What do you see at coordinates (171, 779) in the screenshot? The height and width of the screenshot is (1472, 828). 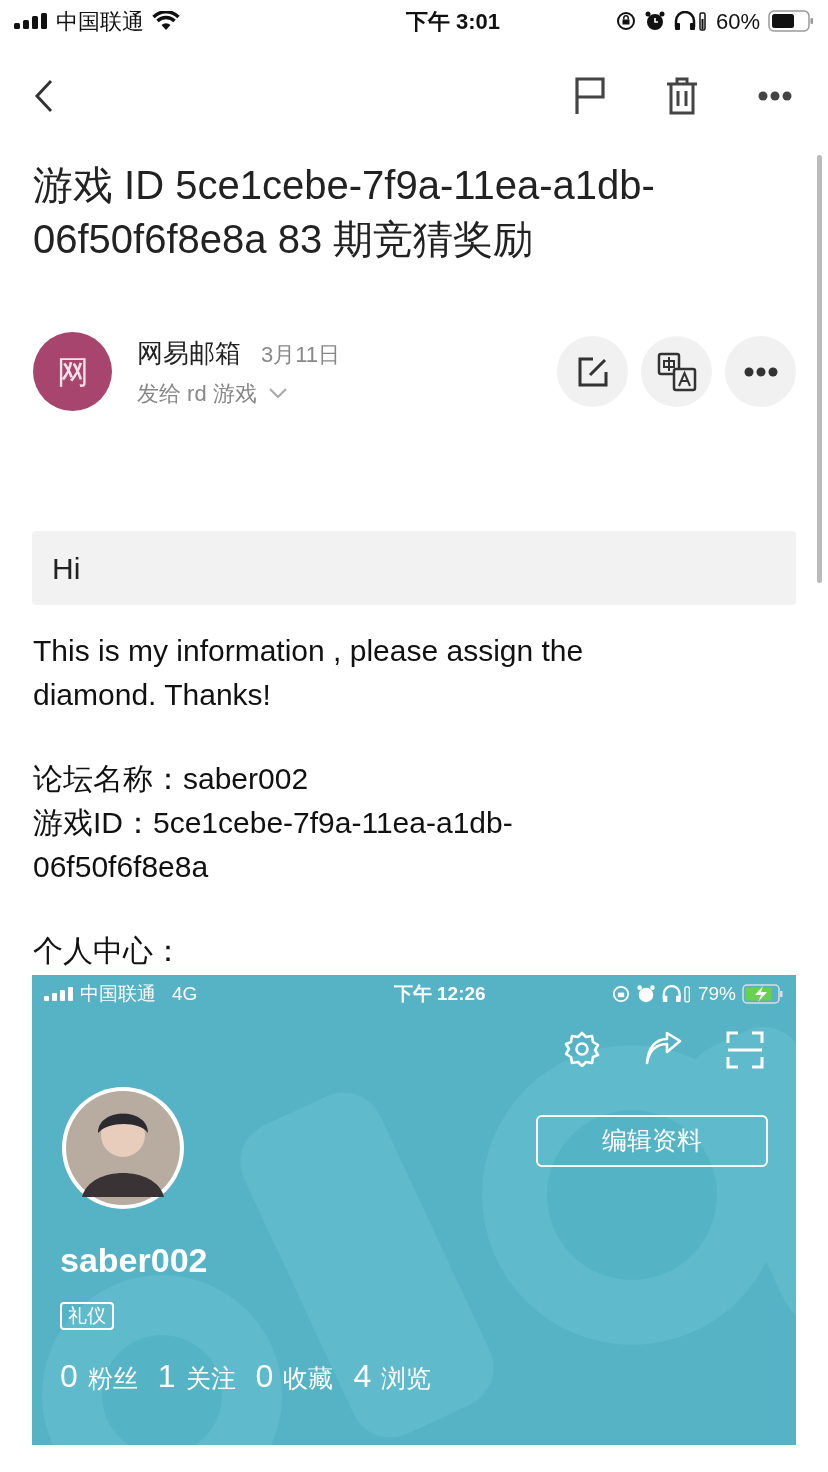 I see `body-text: 论坛名称：saber002` at bounding box center [171, 779].